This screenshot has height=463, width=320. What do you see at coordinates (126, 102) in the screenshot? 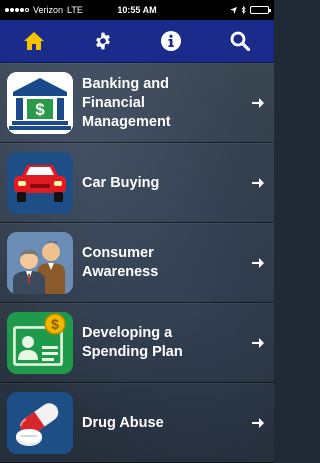
I see `menu-item-label: Banking and Financial Management` at bounding box center [126, 102].